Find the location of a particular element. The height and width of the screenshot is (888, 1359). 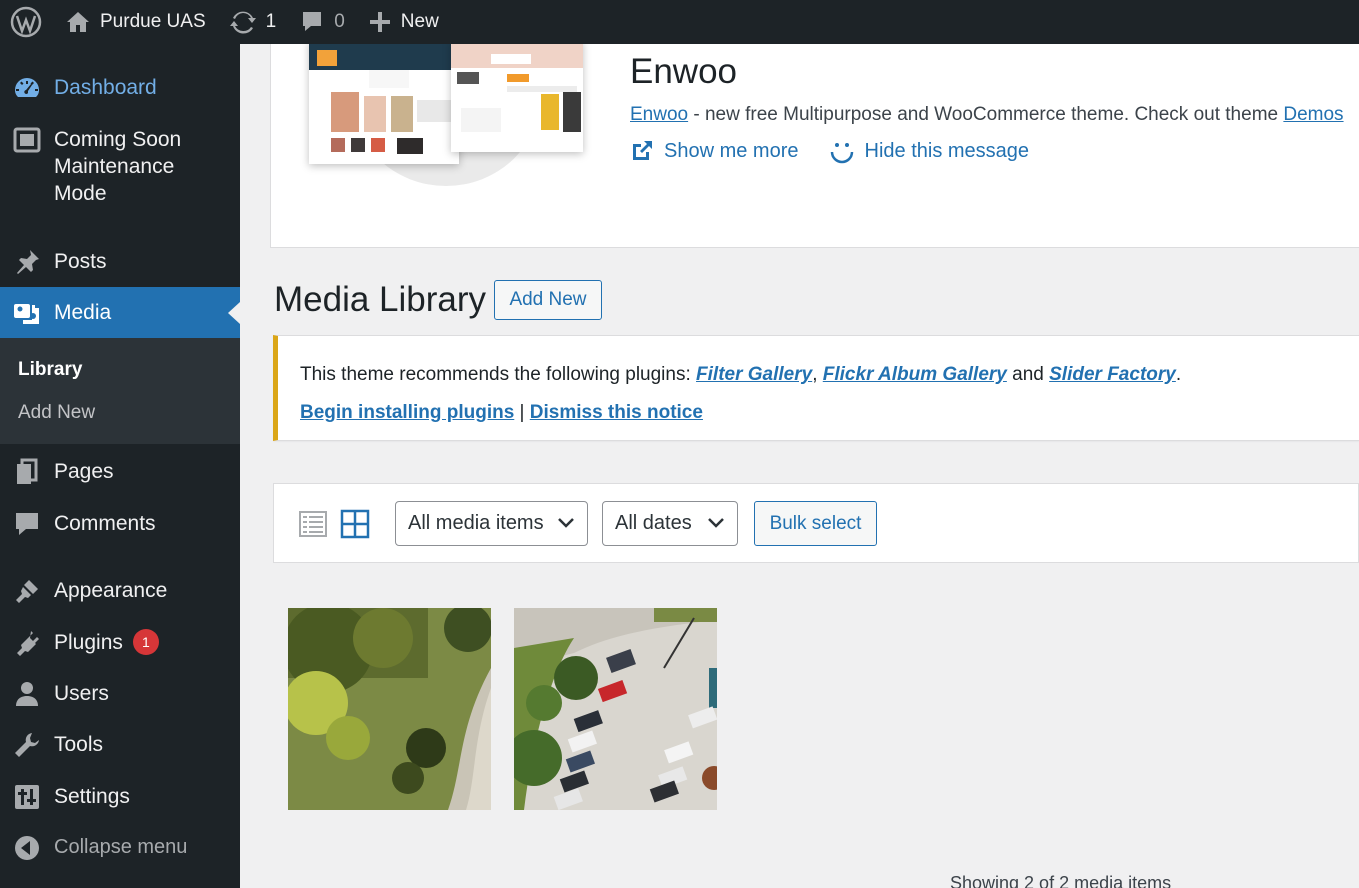

hide-message-label: Hide this message is located at coordinates (947, 150).